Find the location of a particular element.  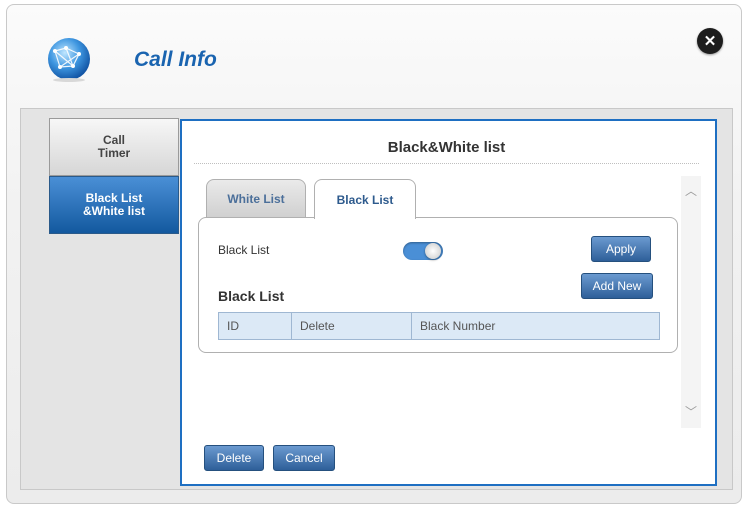

sidebar-item-label: Call Timer is located at coordinates (114, 146).